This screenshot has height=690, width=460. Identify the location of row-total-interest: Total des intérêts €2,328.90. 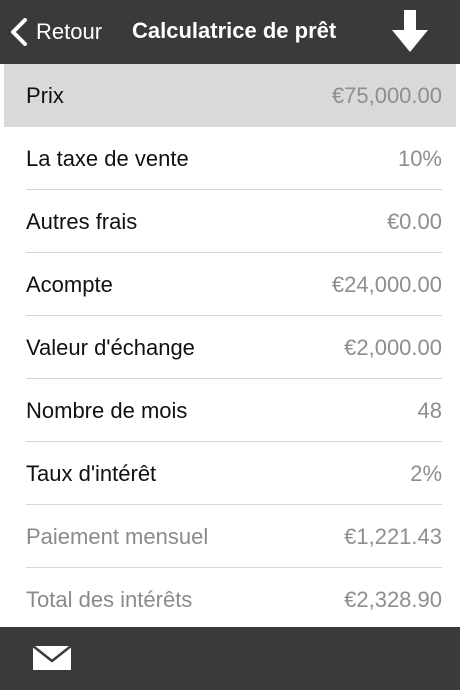
(230, 599).